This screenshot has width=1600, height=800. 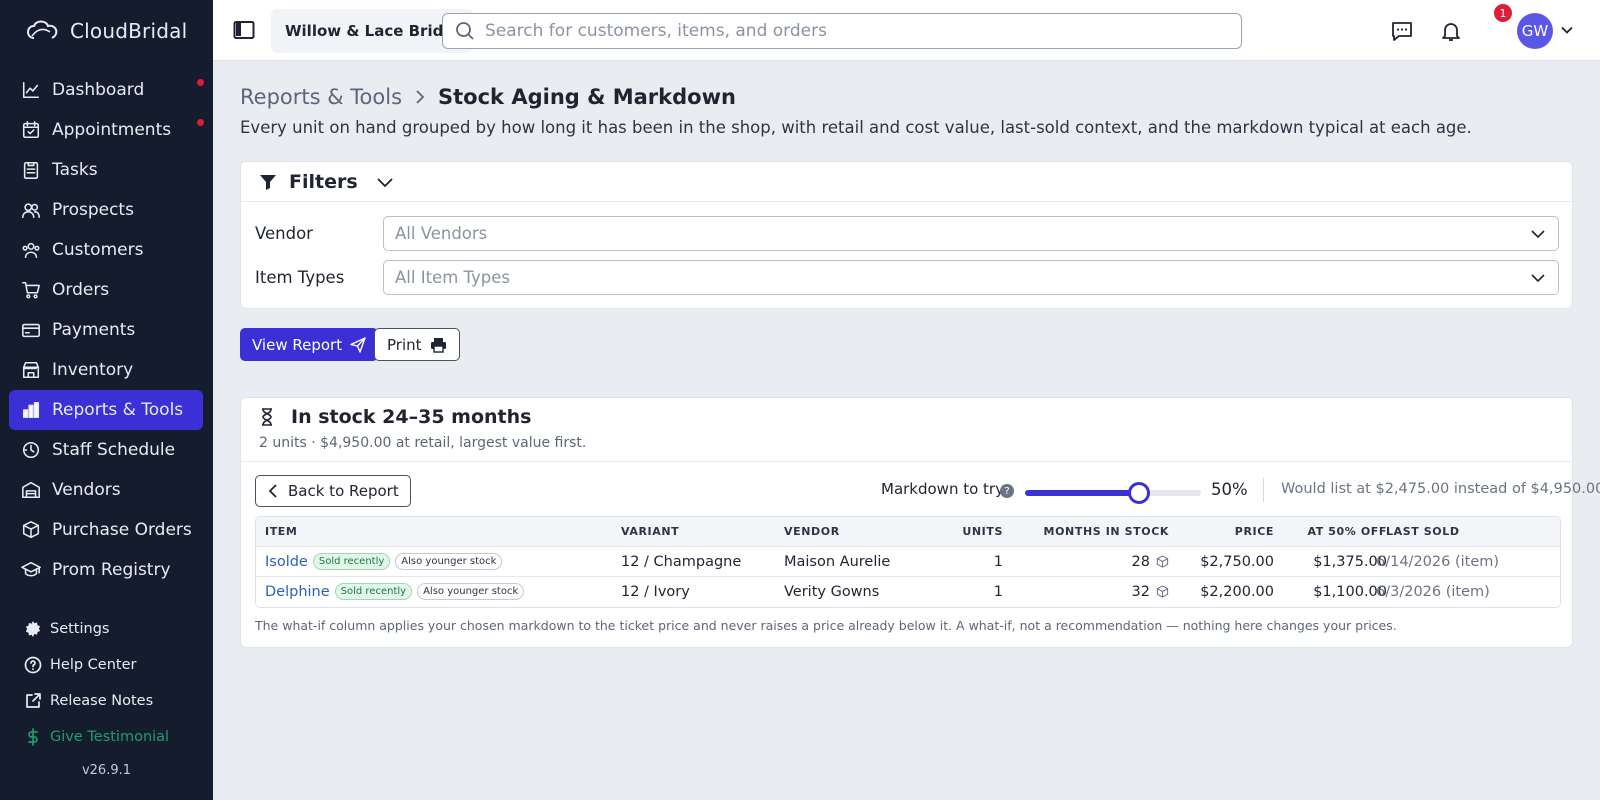 I want to click on sidebar-link-give-testimonial: Give Testimonial, so click(x=106, y=737).